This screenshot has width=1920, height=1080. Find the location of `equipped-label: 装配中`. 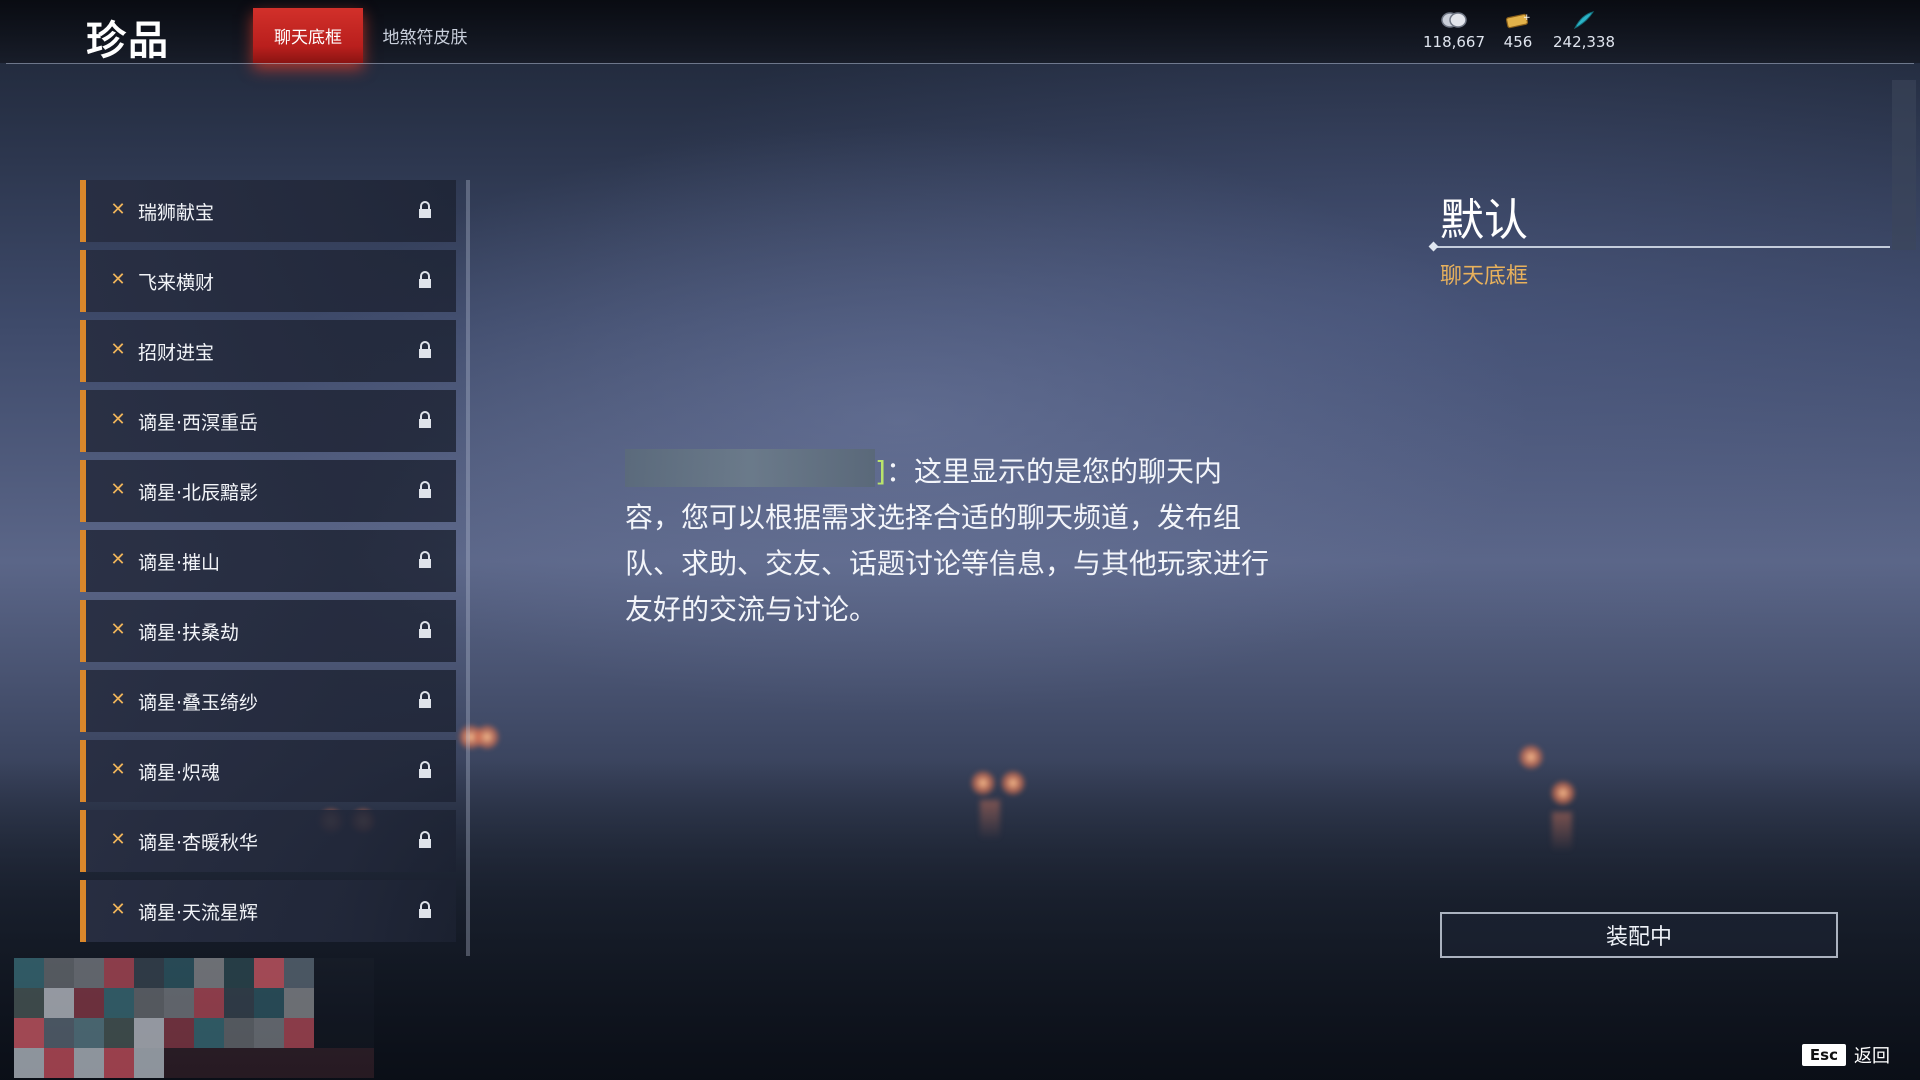

equipped-label: 装配中 is located at coordinates (1638, 937).